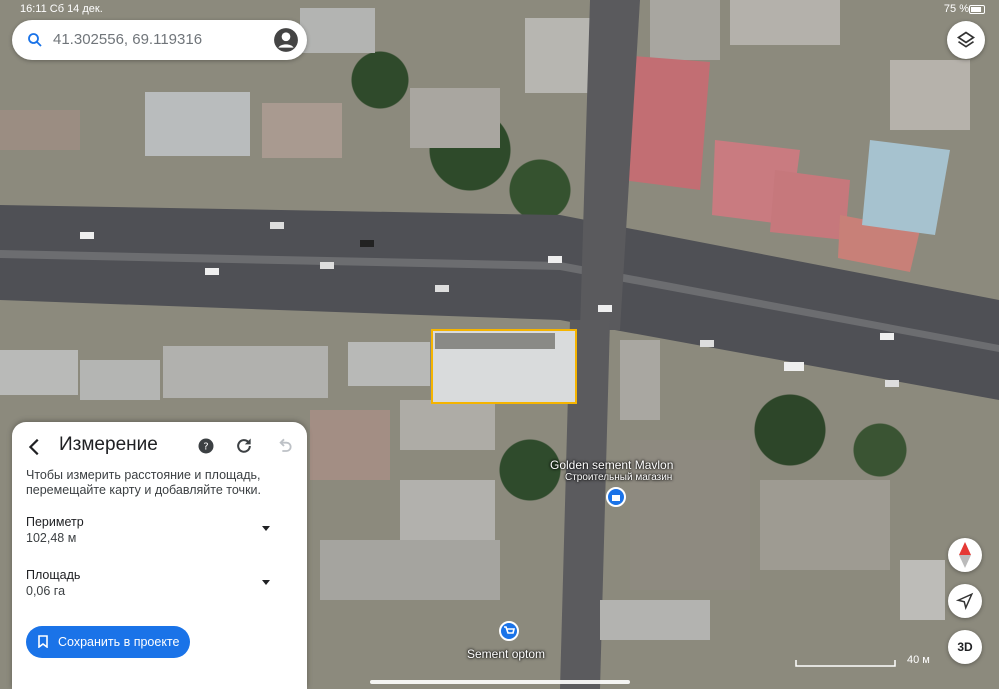 The image size is (999, 689). What do you see at coordinates (266, 582) in the screenshot?
I see `area-unit-dropdown` at bounding box center [266, 582].